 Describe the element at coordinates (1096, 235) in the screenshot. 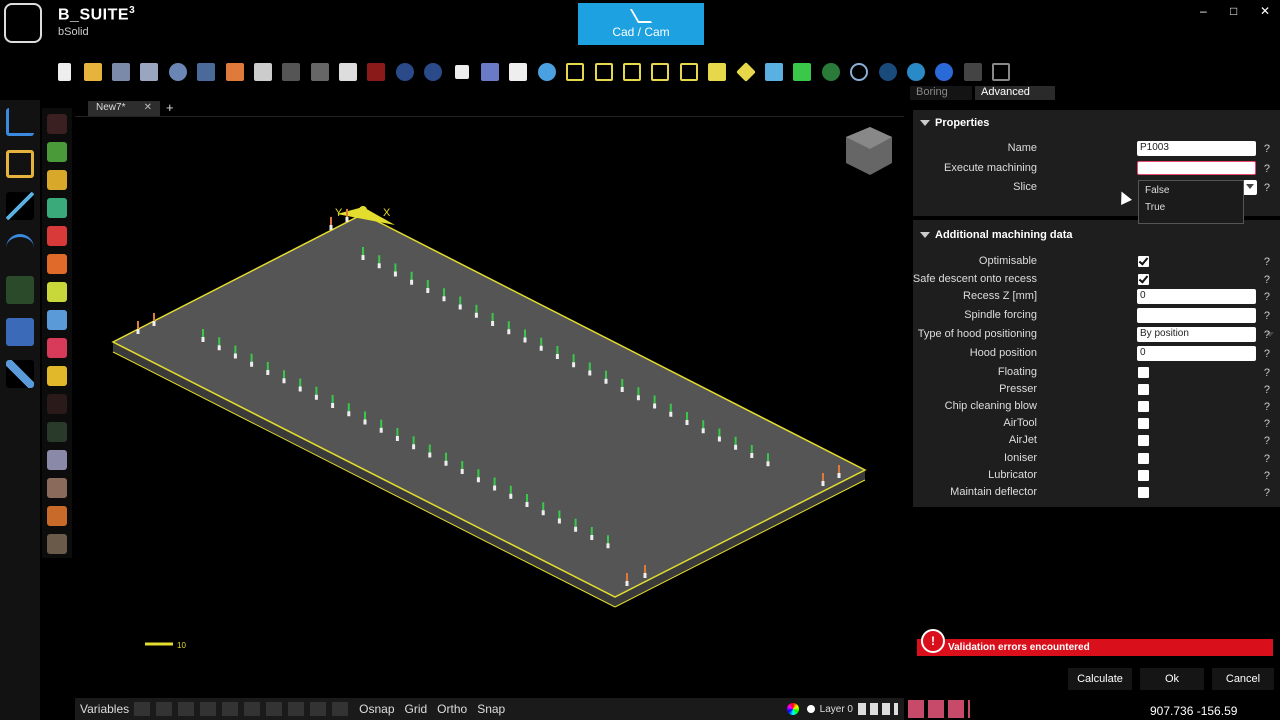

I see `additional-header: Additional machining data` at that location.